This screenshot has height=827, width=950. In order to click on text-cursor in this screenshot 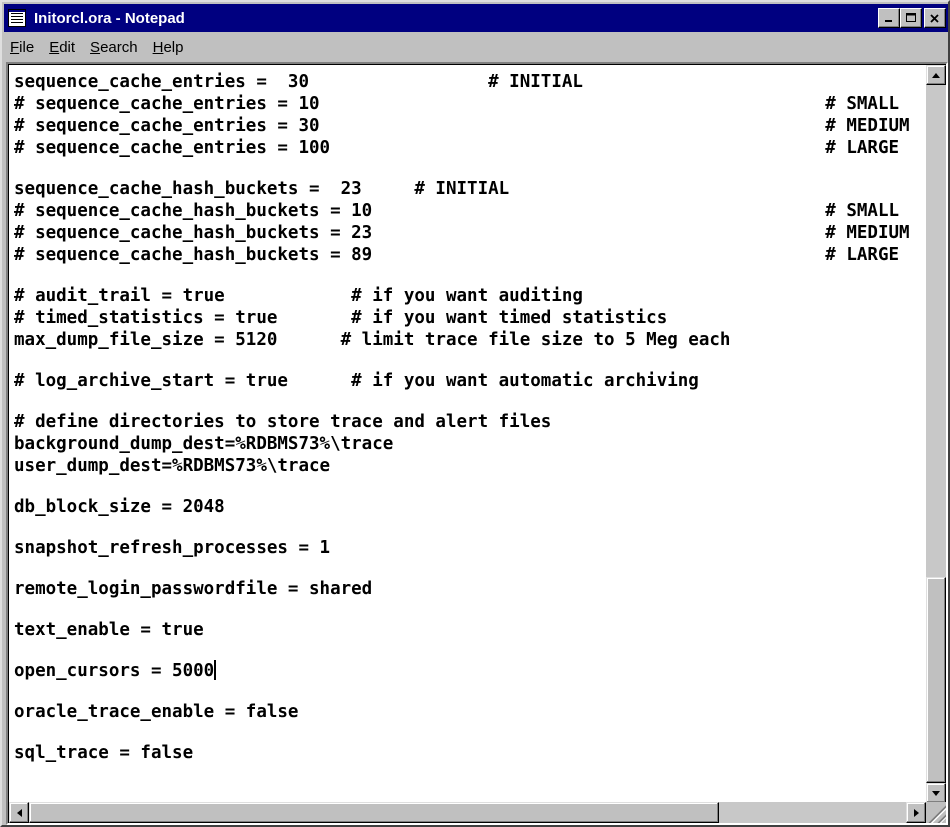, I will do `click(215, 670)`.